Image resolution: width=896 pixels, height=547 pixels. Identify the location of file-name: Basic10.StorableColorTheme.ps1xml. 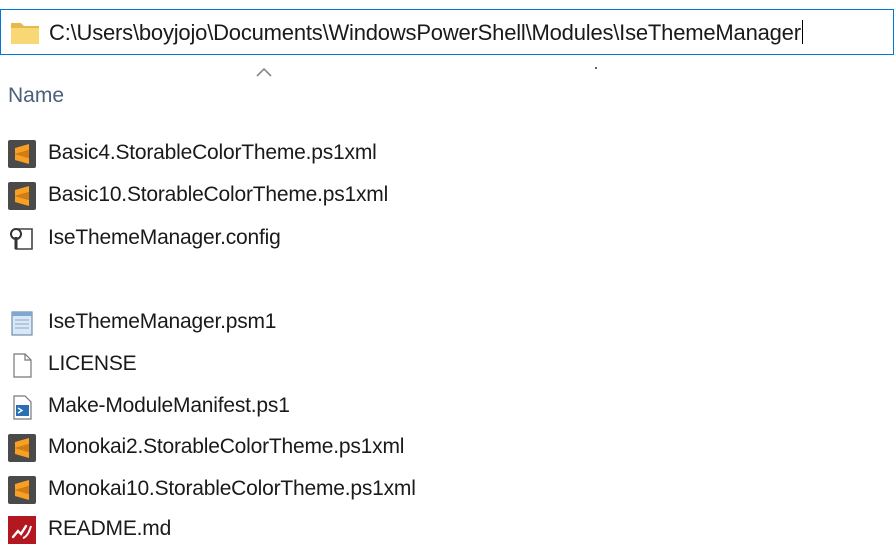
(218, 194).